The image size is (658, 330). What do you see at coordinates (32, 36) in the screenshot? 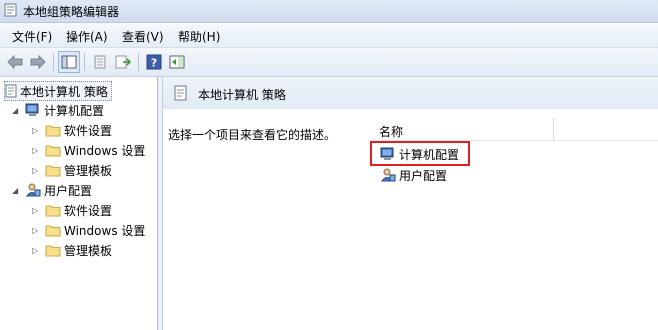
I see `menu-file: 文件(F)` at bounding box center [32, 36].